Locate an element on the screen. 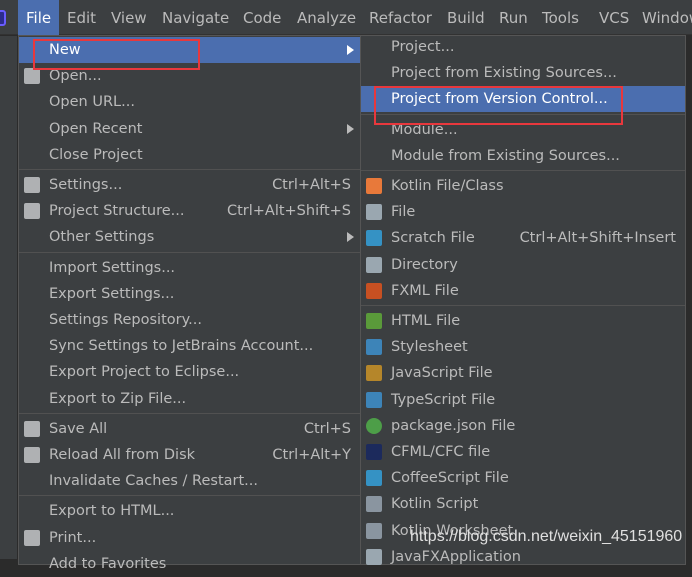  menu-item-label: CoffeeScript File is located at coordinates (450, 478).